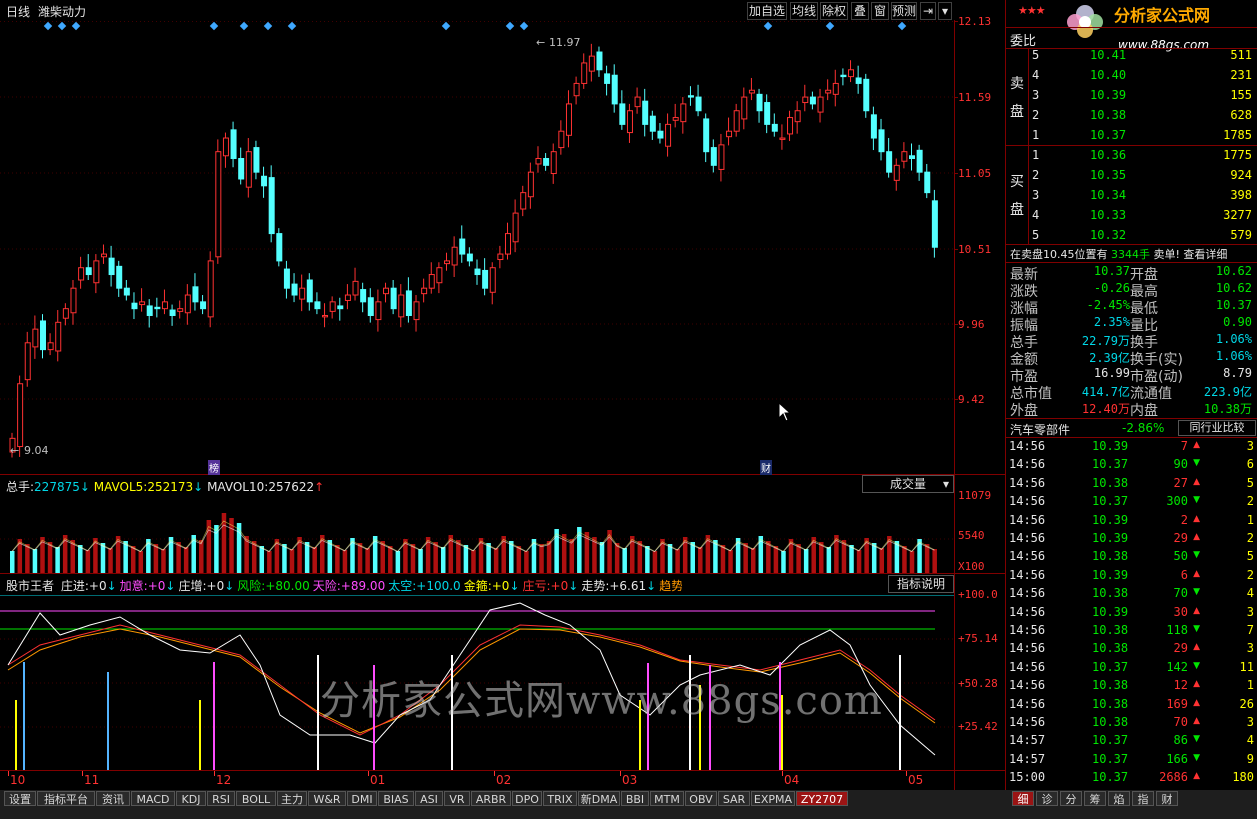 The image size is (1257, 819). Describe the element at coordinates (1143, 798) in the screenshot. I see `side-tab-5: 指` at that location.